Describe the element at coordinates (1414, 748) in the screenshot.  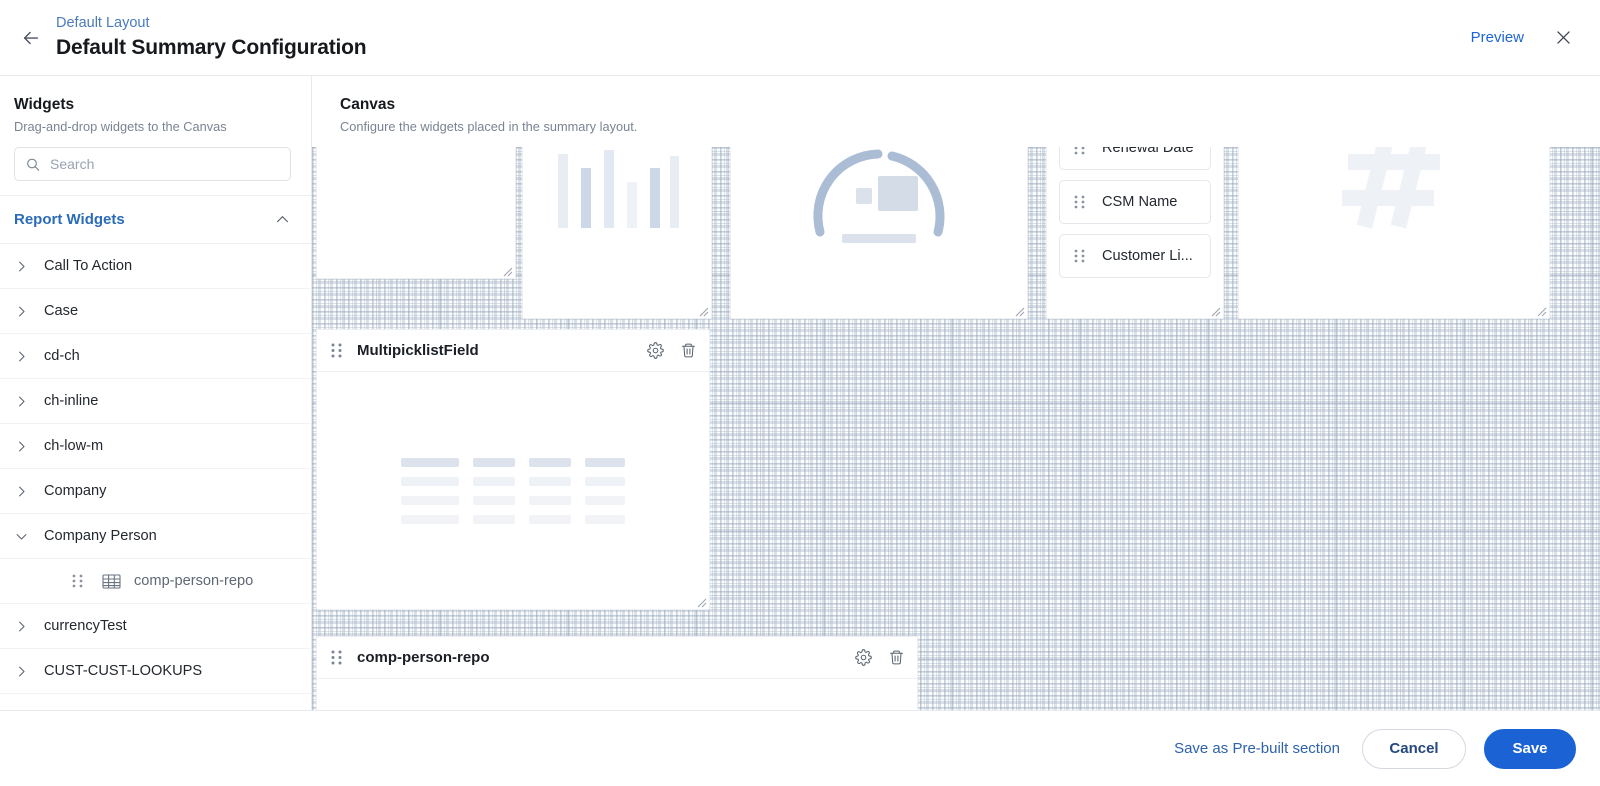
I see `cancel-button: Cancel` at that location.